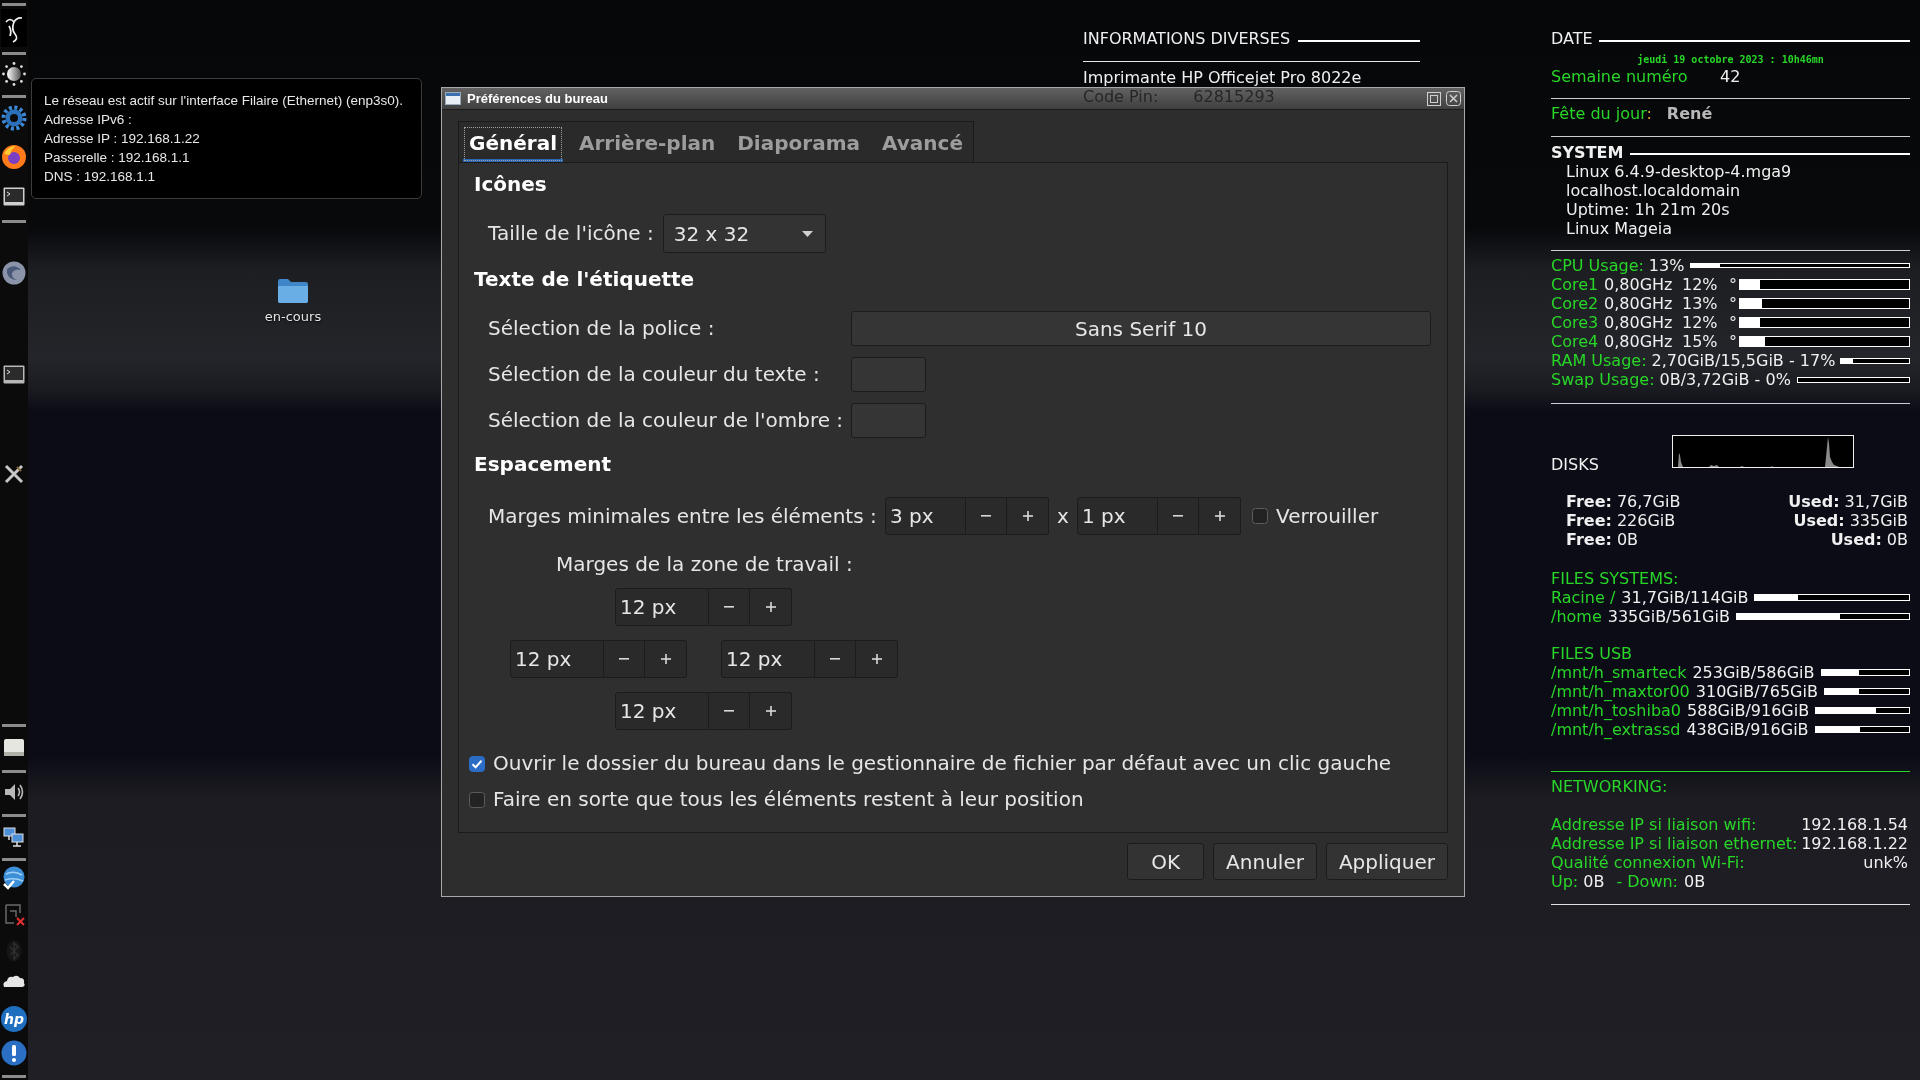 This screenshot has height=1080, width=1920. I want to click on used-value: 335GiB, so click(1878, 520).